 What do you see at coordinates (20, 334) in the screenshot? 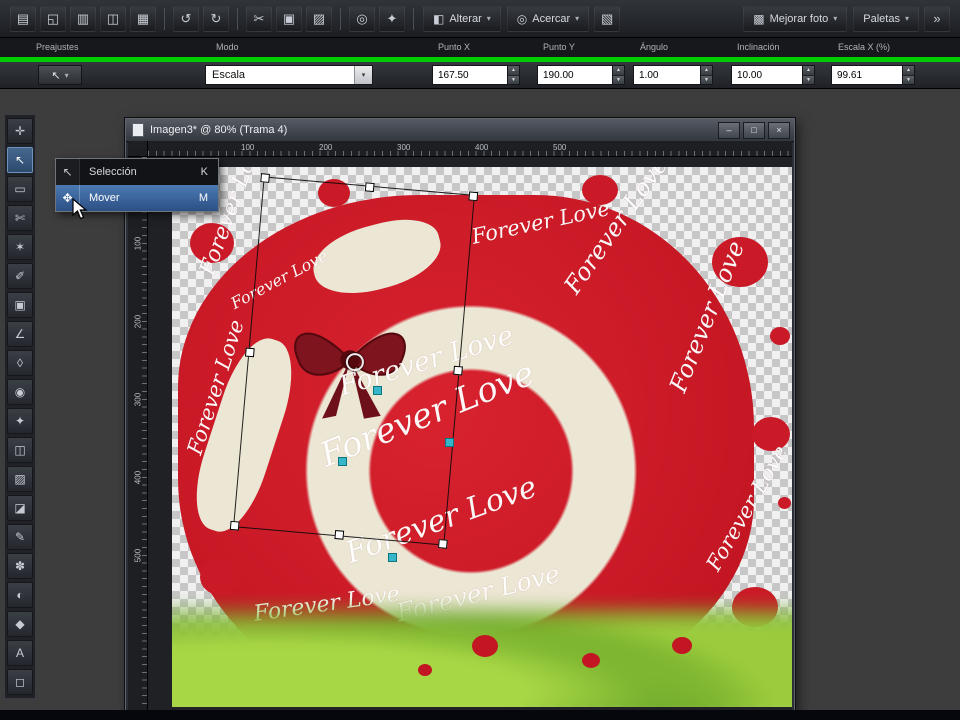
I see `tool-straighten-button: ∠` at bounding box center [20, 334].